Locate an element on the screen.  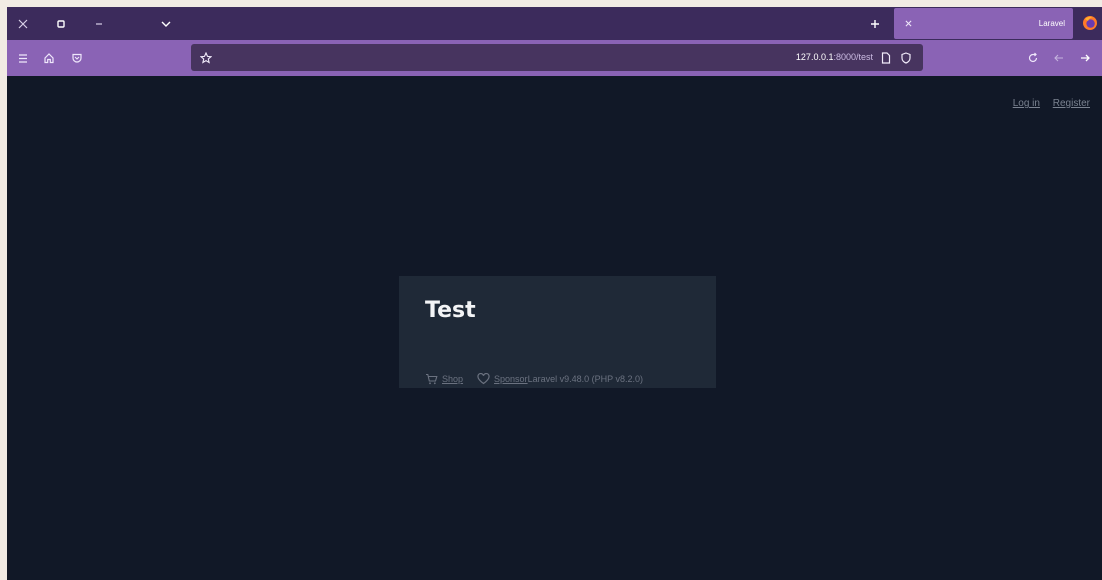
minimize-icon is located at coordinates (99, 23).